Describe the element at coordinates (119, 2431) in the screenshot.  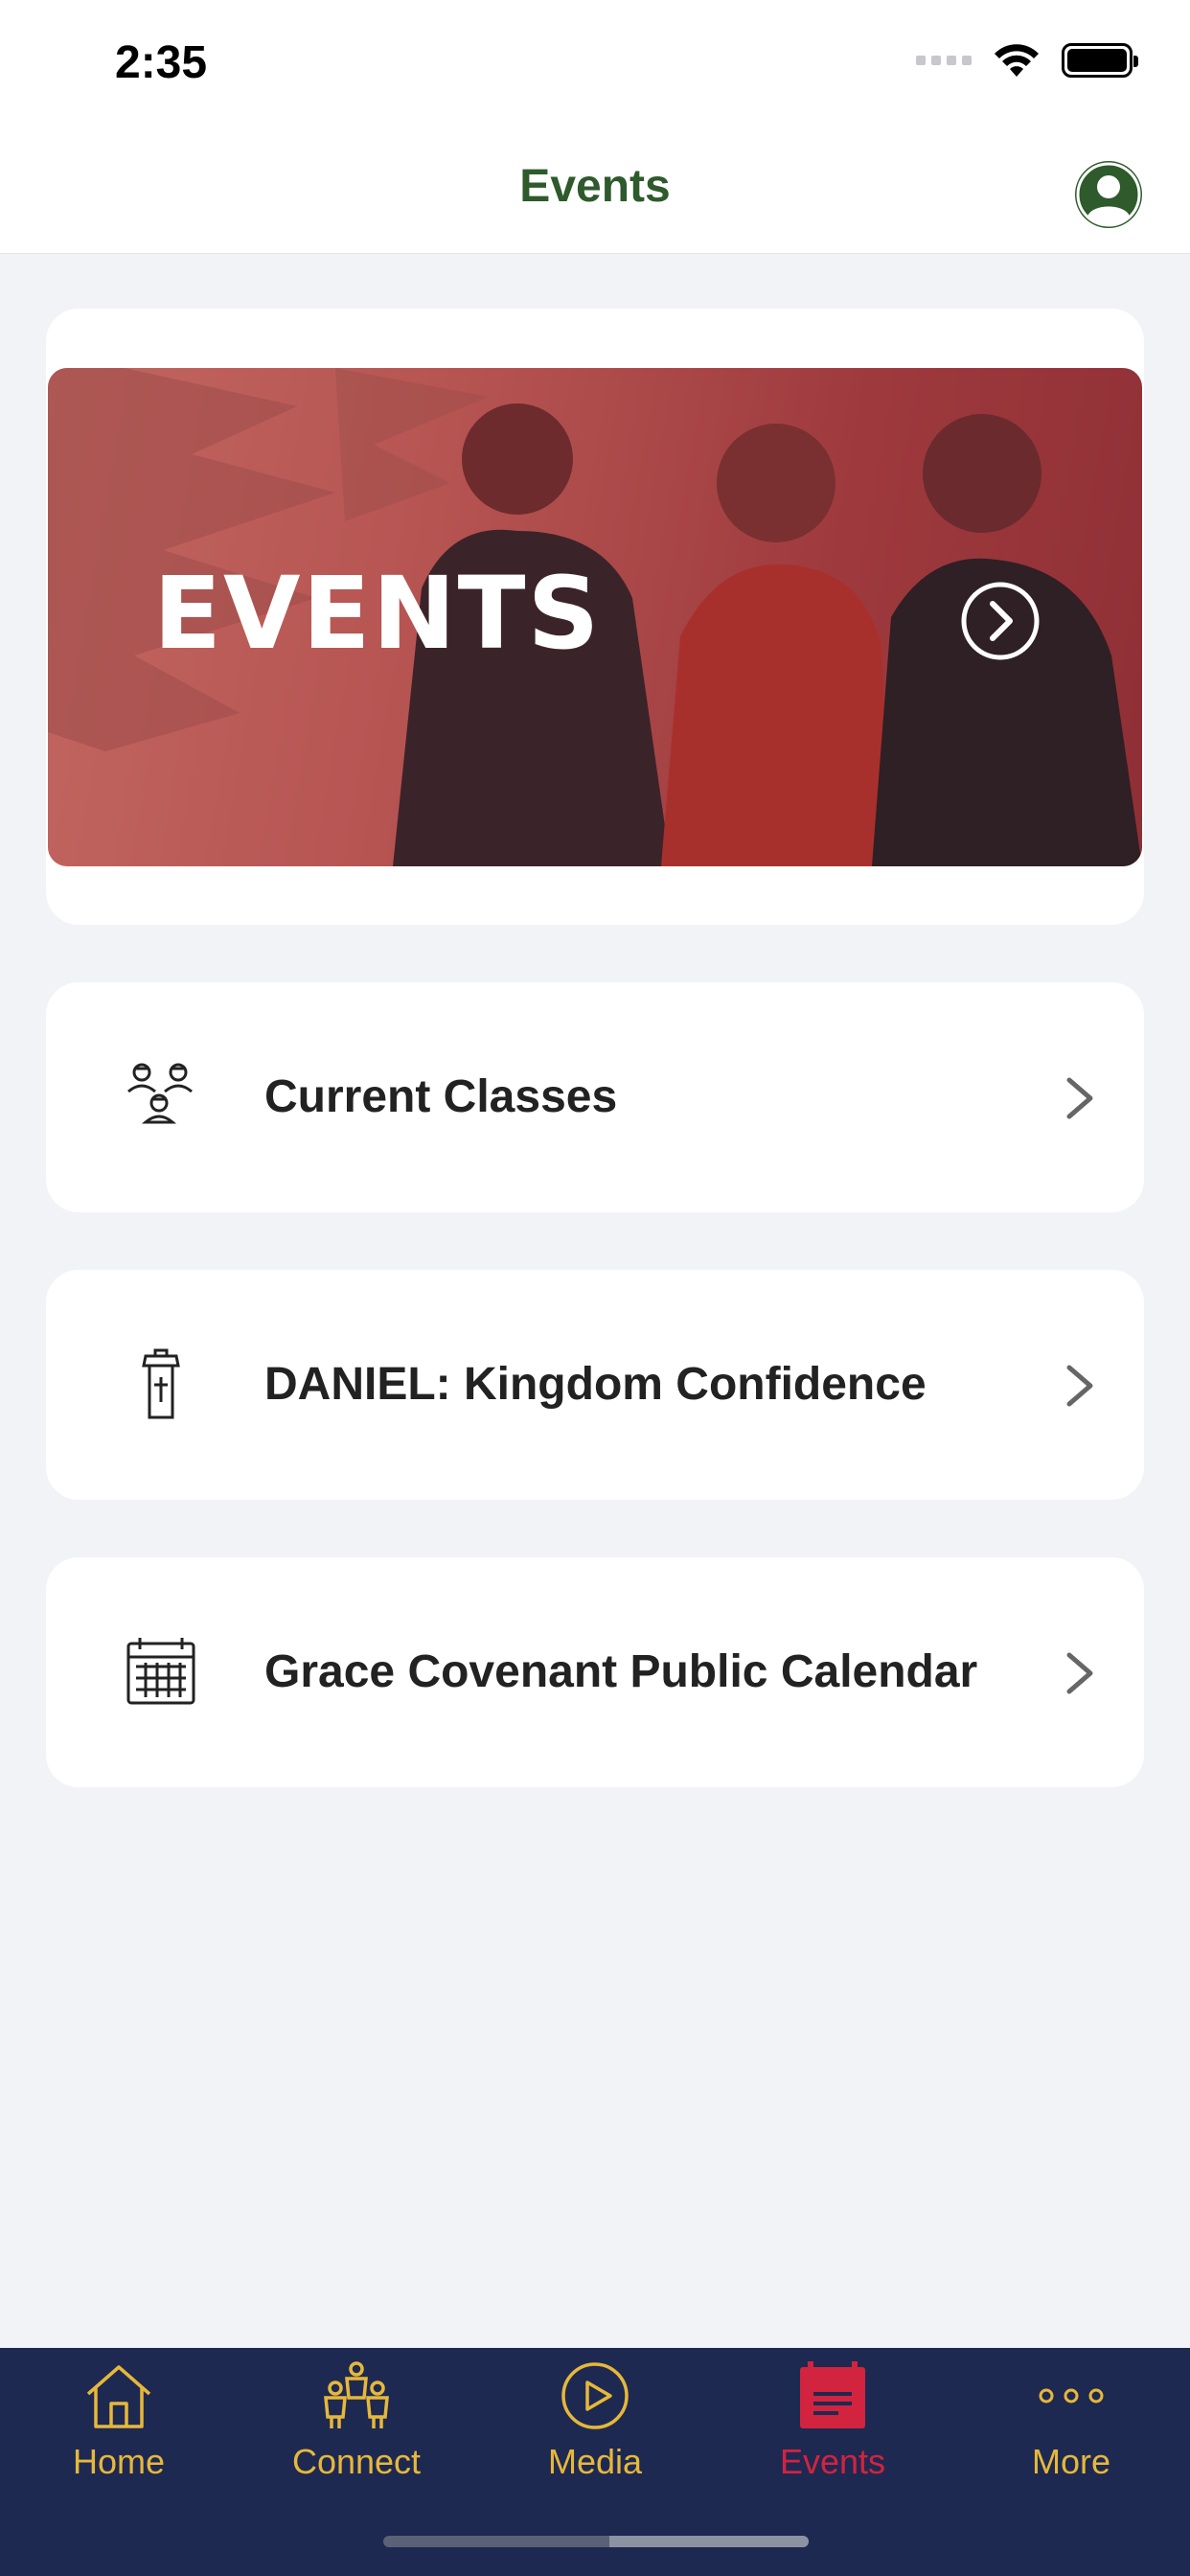
I see `tab-home: Home` at that location.